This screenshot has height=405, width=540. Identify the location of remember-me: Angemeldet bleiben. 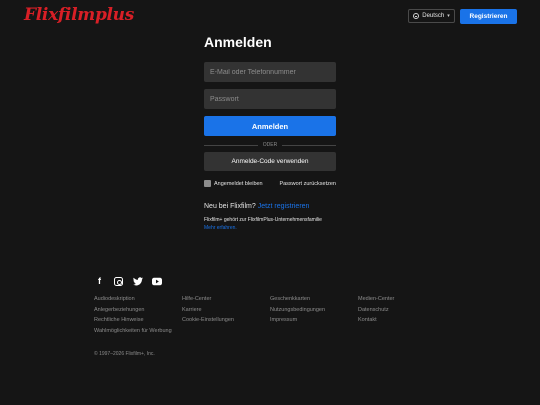
(233, 183).